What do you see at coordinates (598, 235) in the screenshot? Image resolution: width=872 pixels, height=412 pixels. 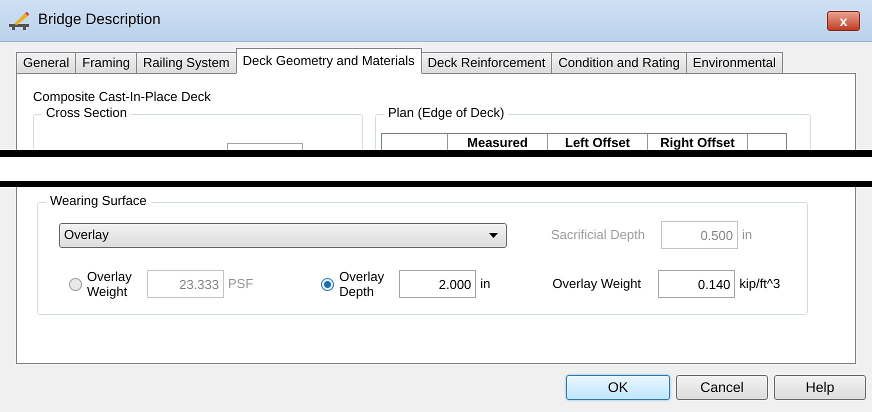 I see `sacrificial-depth-label: Sacrificial Depth` at bounding box center [598, 235].